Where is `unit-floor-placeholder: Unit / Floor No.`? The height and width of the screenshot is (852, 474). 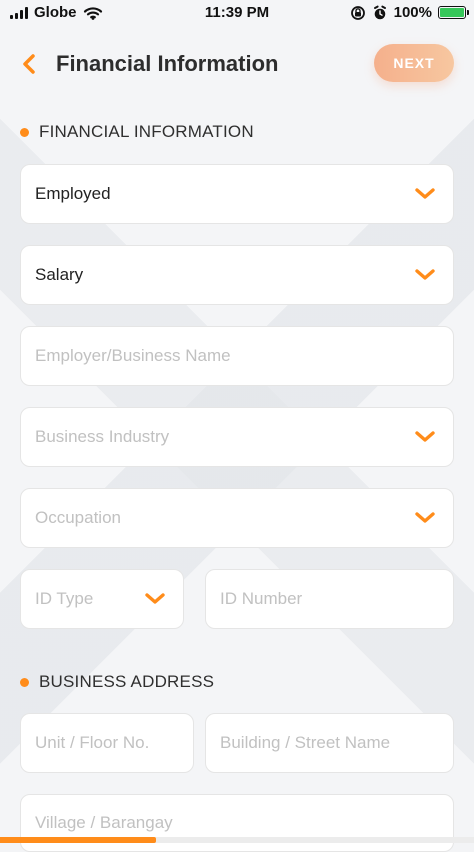 unit-floor-placeholder: Unit / Floor No. is located at coordinates (92, 742).